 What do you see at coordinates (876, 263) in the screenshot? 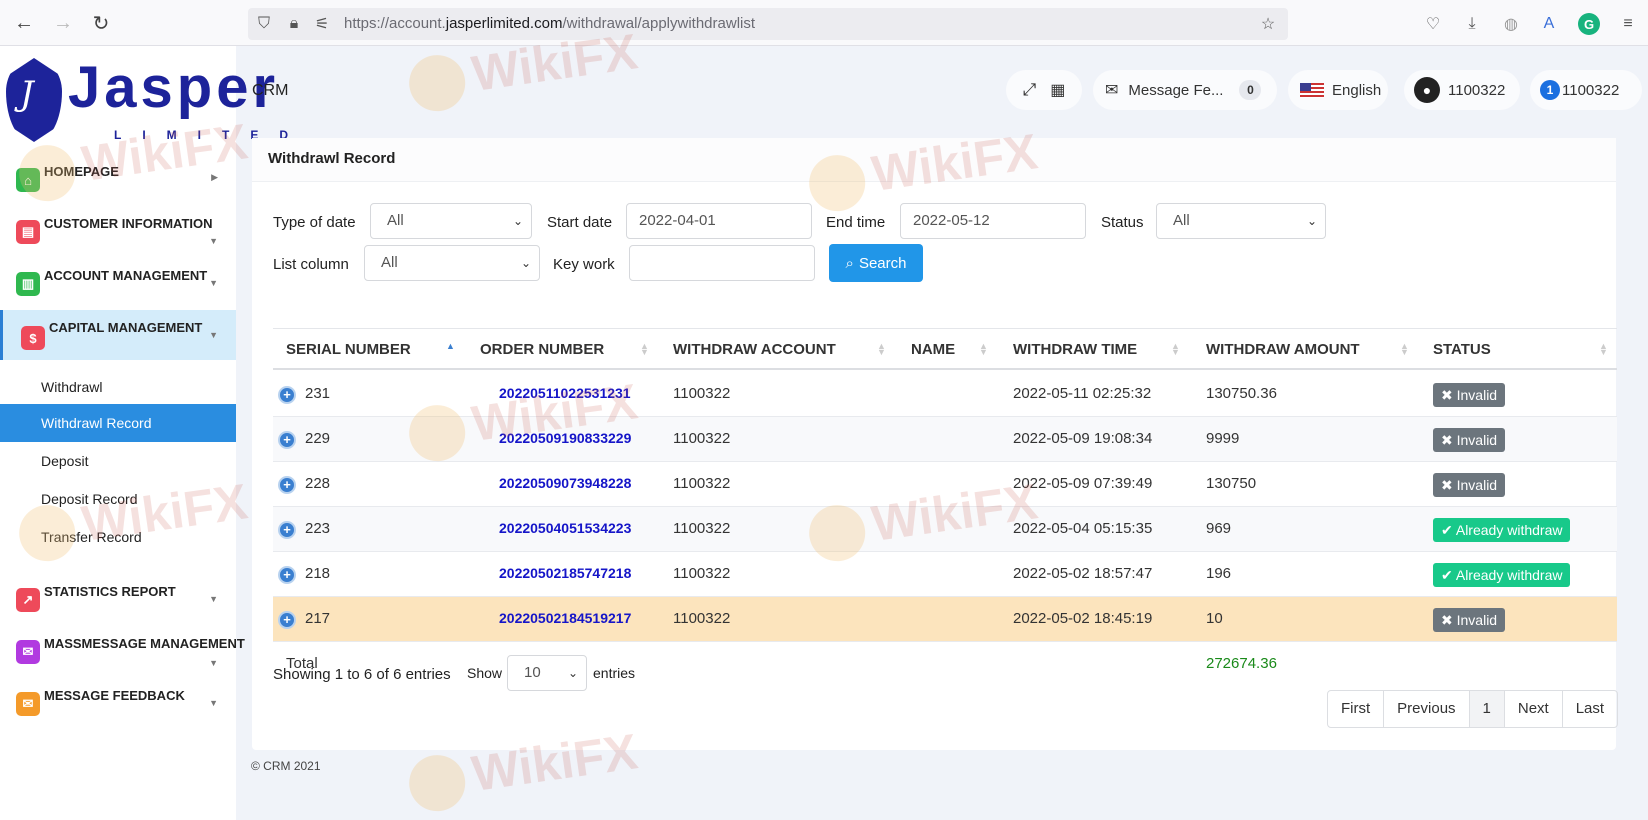
I see `search-button: ⌕ Search` at bounding box center [876, 263].